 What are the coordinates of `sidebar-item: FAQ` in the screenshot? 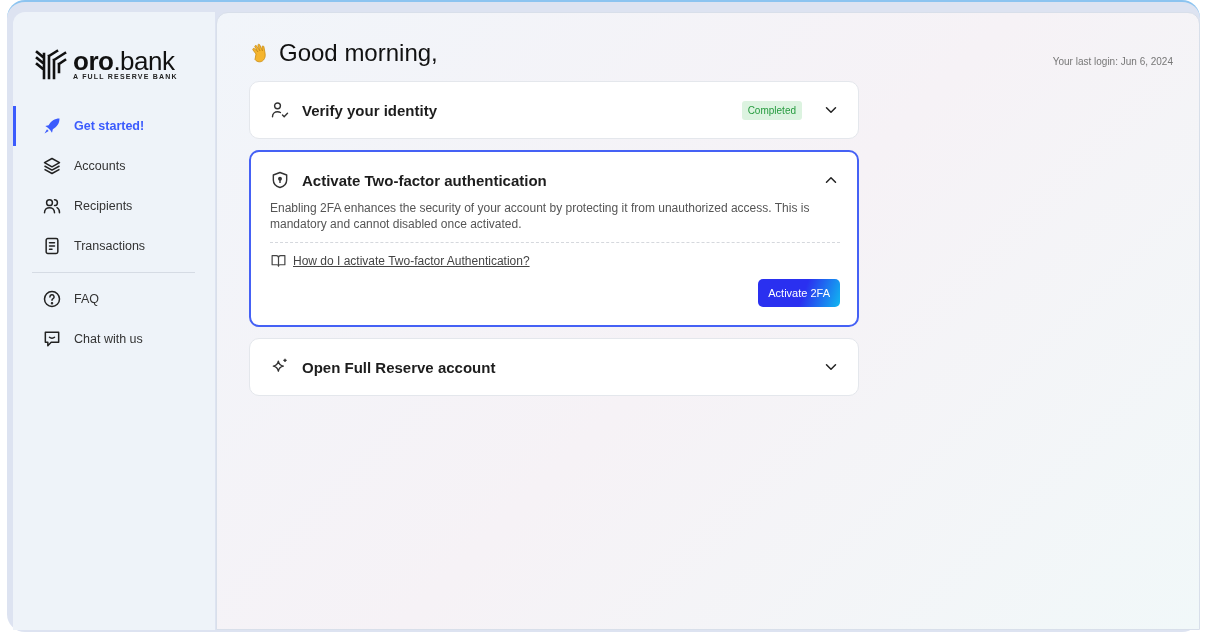 It's located at (114, 299).